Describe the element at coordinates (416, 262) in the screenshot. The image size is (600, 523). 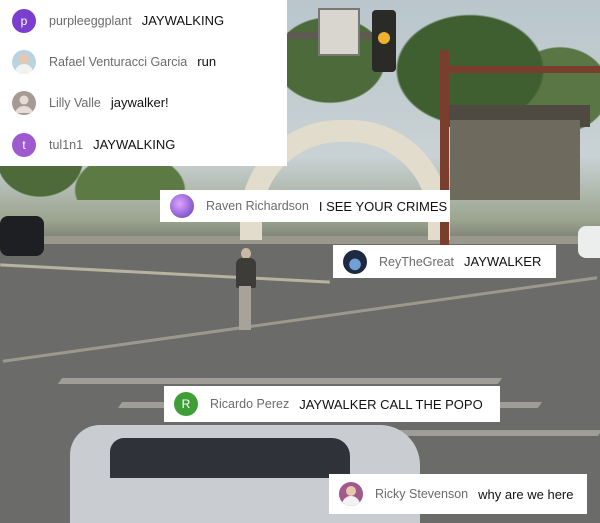
I see `author-name: ReyTheGreat` at that location.